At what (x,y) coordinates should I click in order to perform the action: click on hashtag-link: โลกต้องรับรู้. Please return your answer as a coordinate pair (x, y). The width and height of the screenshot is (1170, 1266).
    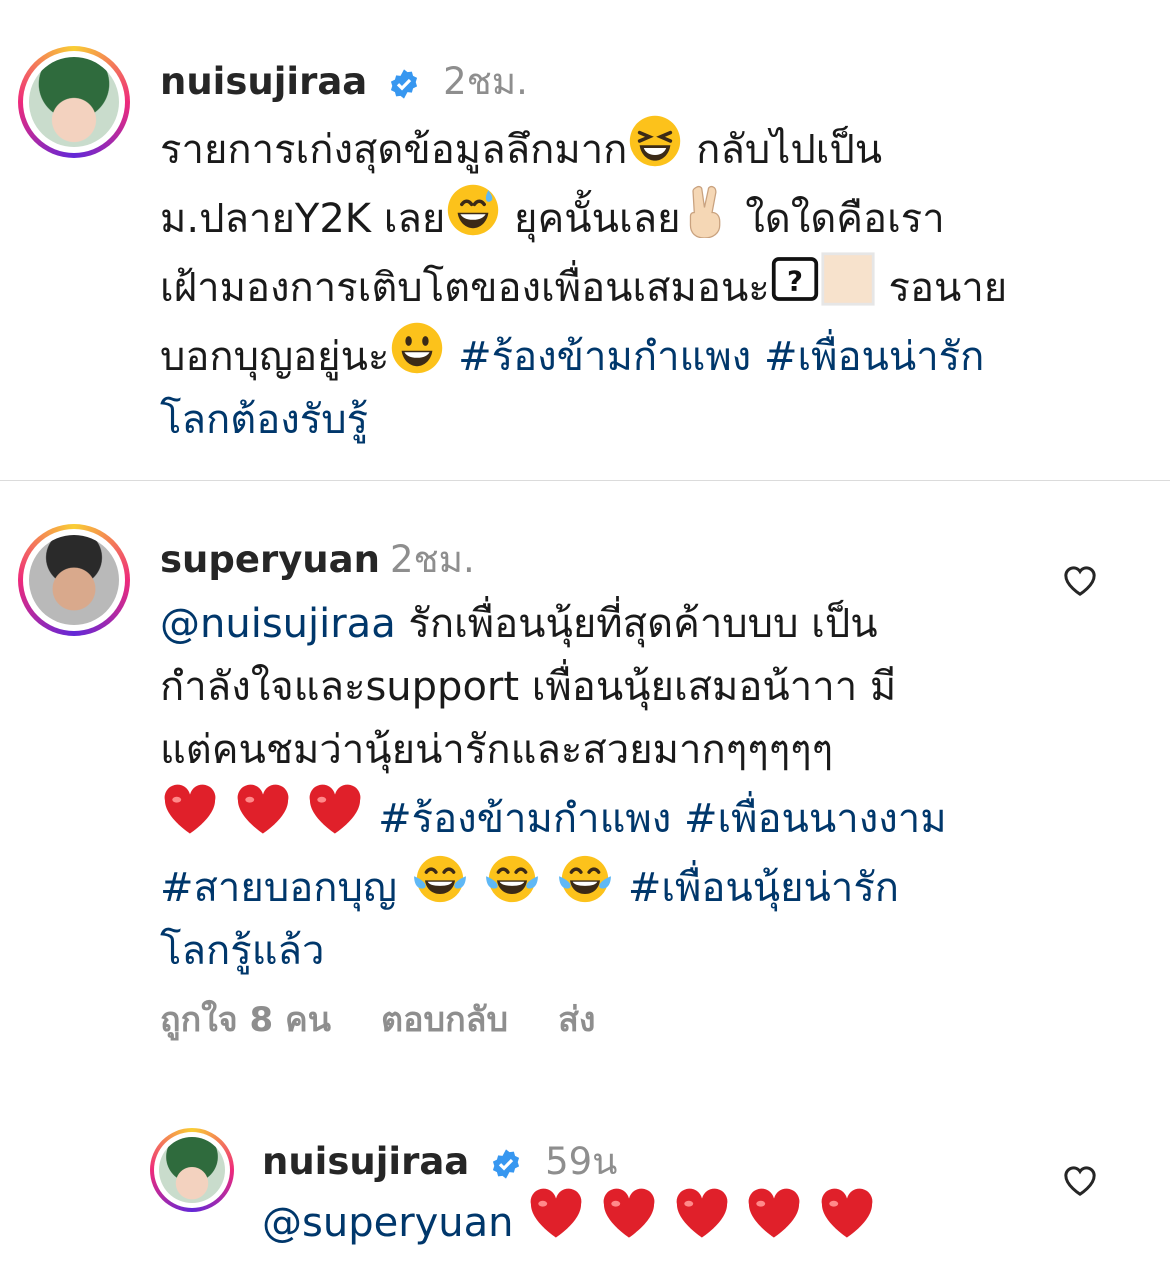
    Looking at the image, I should click on (264, 420).